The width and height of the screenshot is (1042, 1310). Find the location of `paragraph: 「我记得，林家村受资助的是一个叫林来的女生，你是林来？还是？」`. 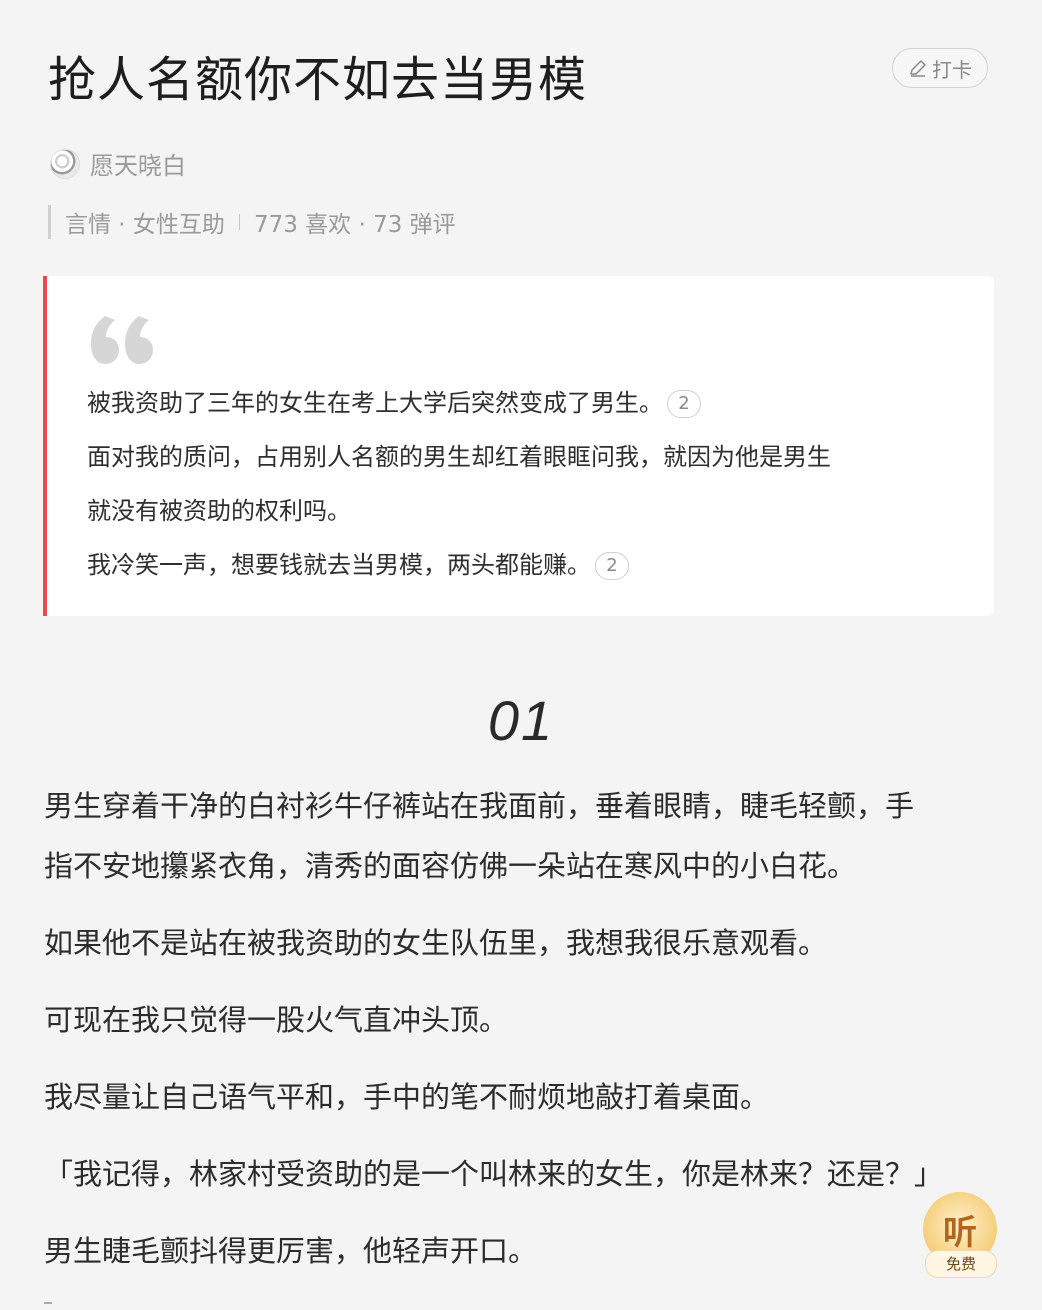

paragraph: 「我记得，林家村受资助的是一个叫林来的女生，你是林来？还是？」 is located at coordinates (524, 1174).